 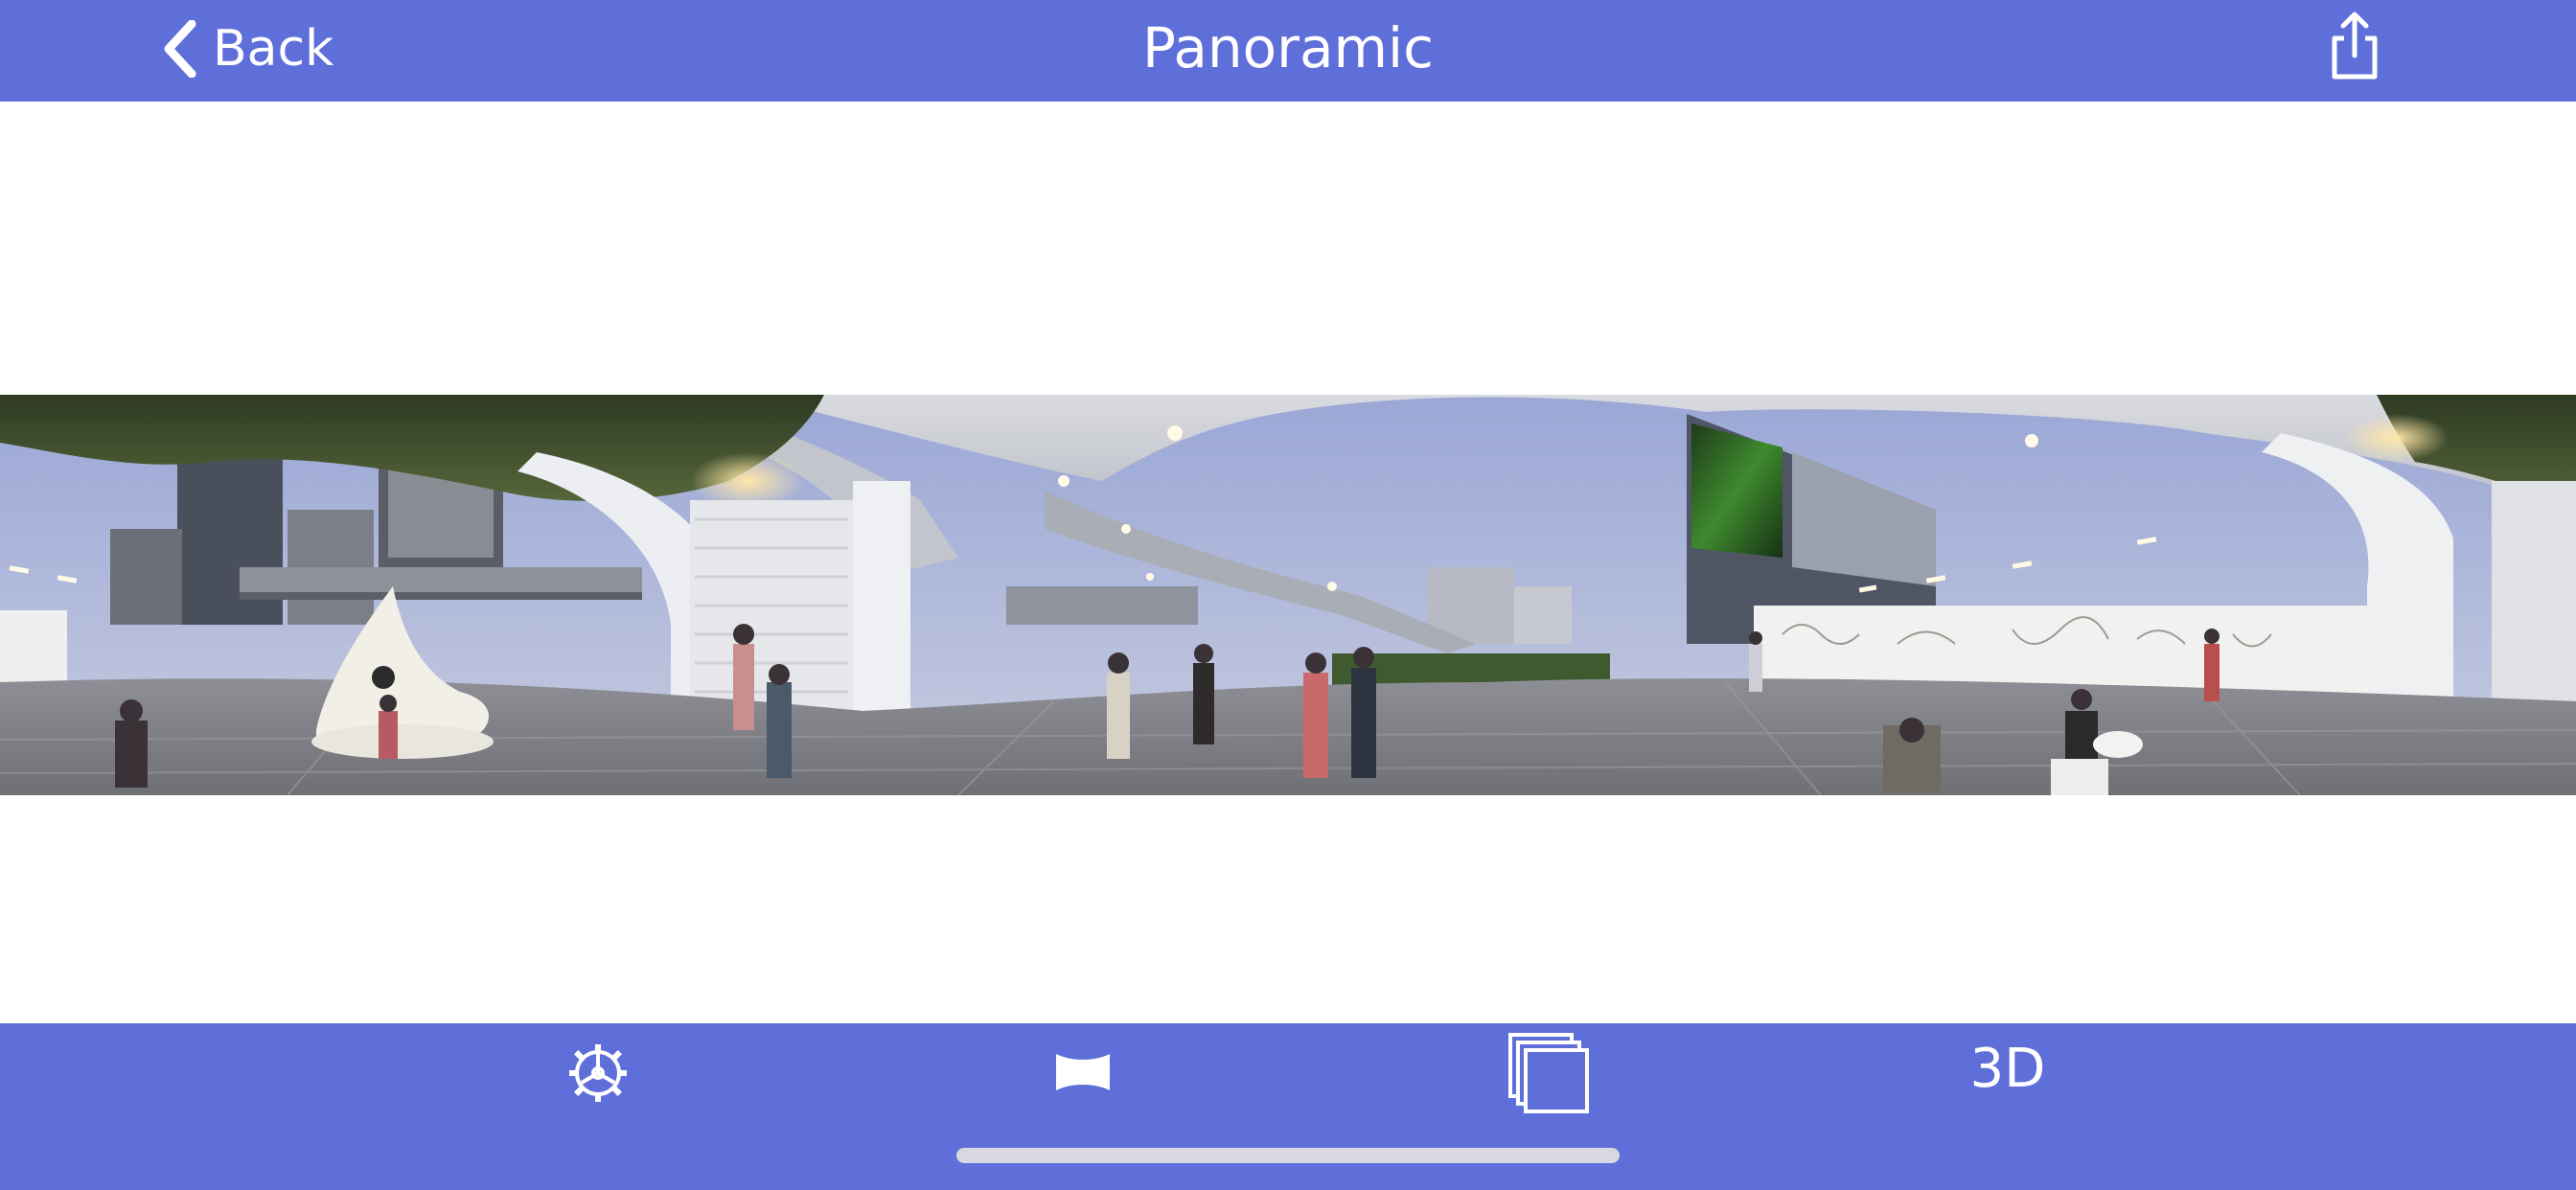 I want to click on share-button, so click(x=2354, y=46).